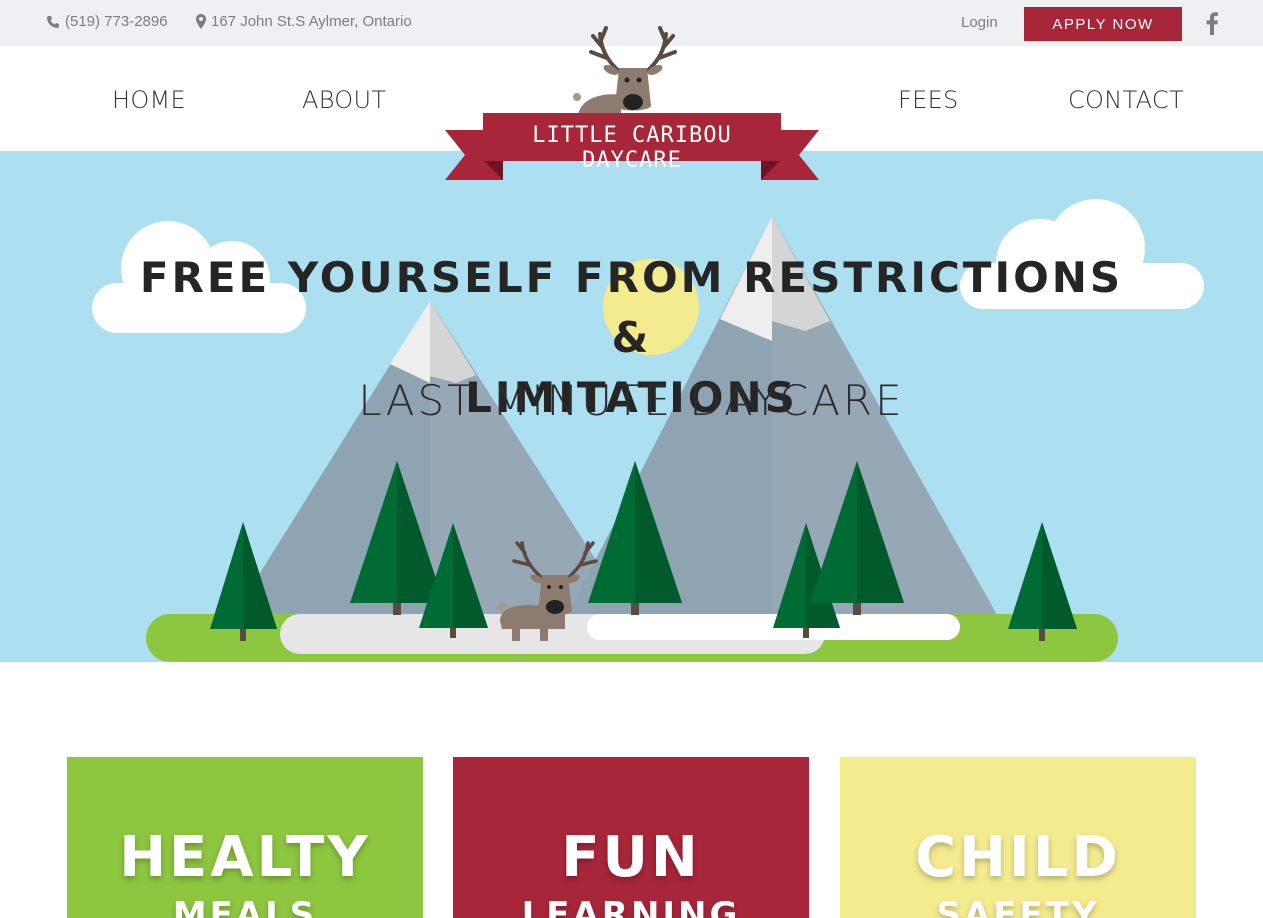 Image resolution: width=1263 pixels, height=918 pixels. What do you see at coordinates (149, 100) in the screenshot?
I see `nav-home: HOME` at bounding box center [149, 100].